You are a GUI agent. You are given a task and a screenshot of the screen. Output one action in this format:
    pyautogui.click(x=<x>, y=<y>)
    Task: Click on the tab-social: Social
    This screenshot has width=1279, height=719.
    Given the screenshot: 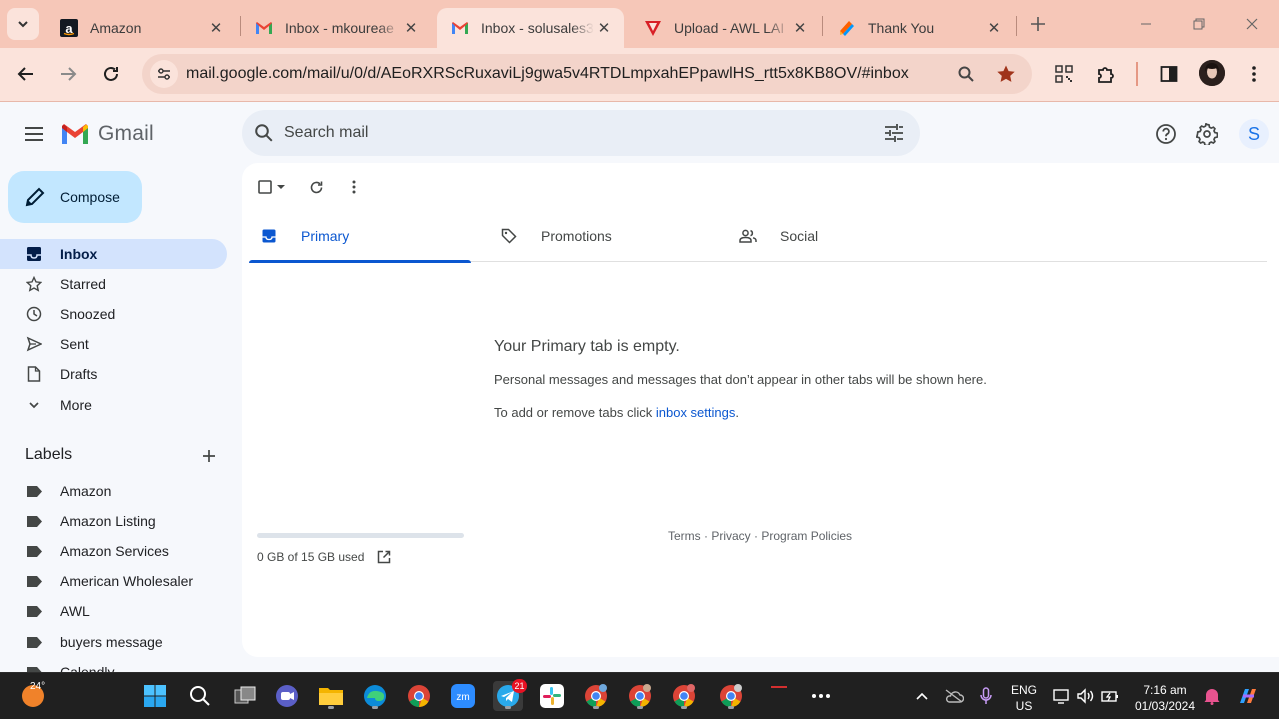 What is the action you would take?
    pyautogui.click(x=839, y=235)
    